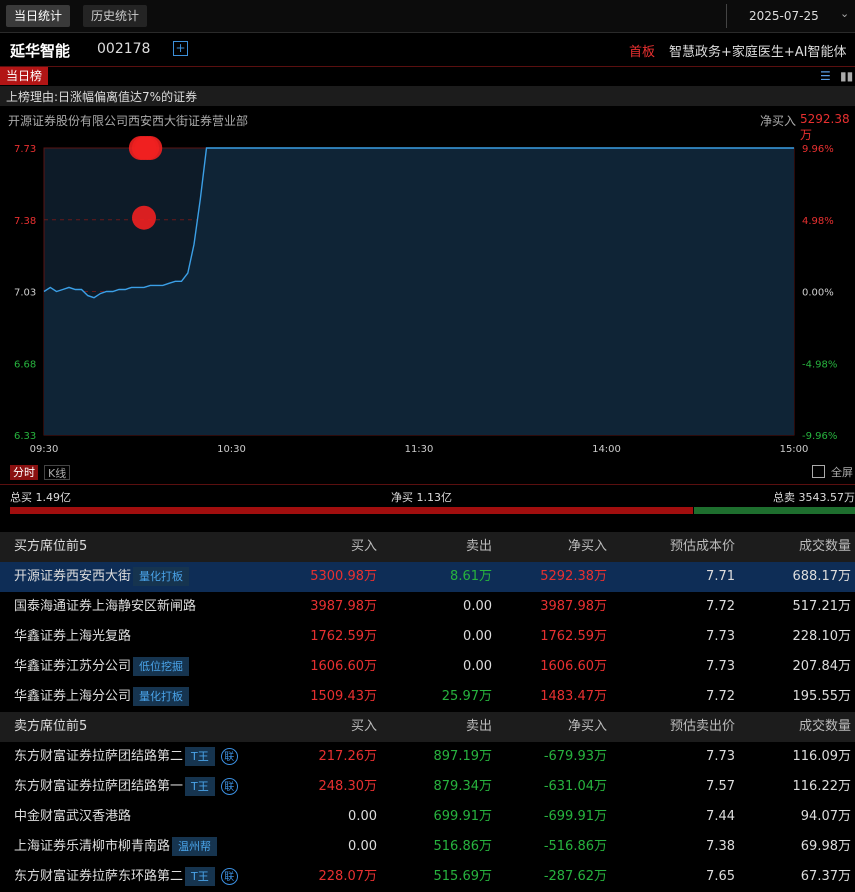  I want to click on sell-amount: 879.34万, so click(463, 786).